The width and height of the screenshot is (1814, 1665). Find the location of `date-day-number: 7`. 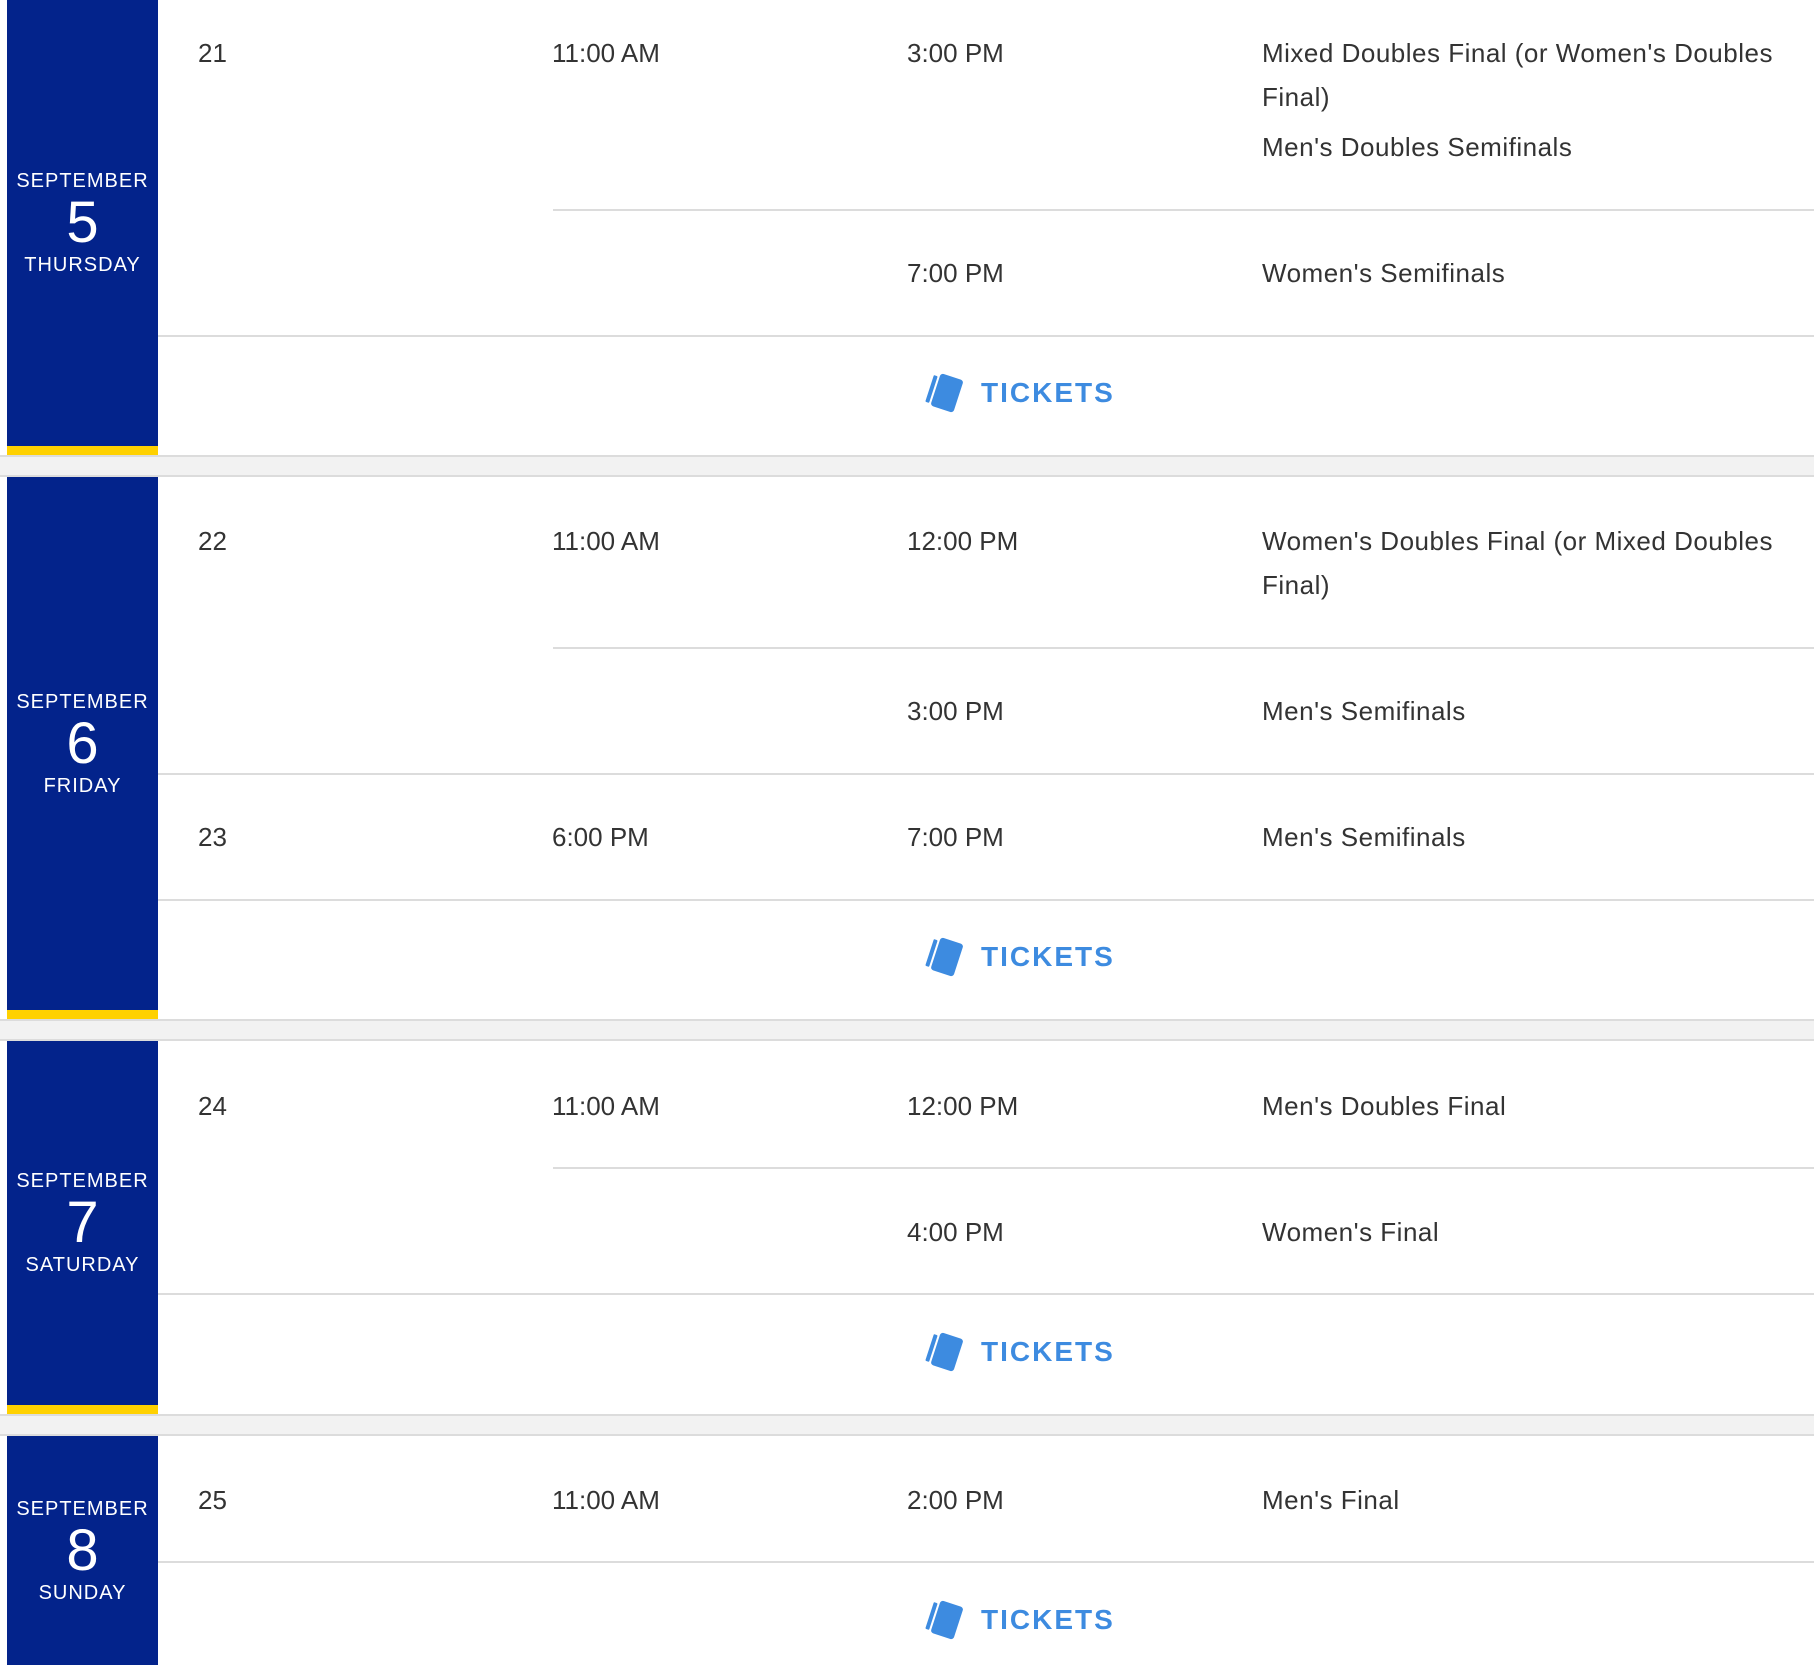

date-day-number: 7 is located at coordinates (82, 1222).